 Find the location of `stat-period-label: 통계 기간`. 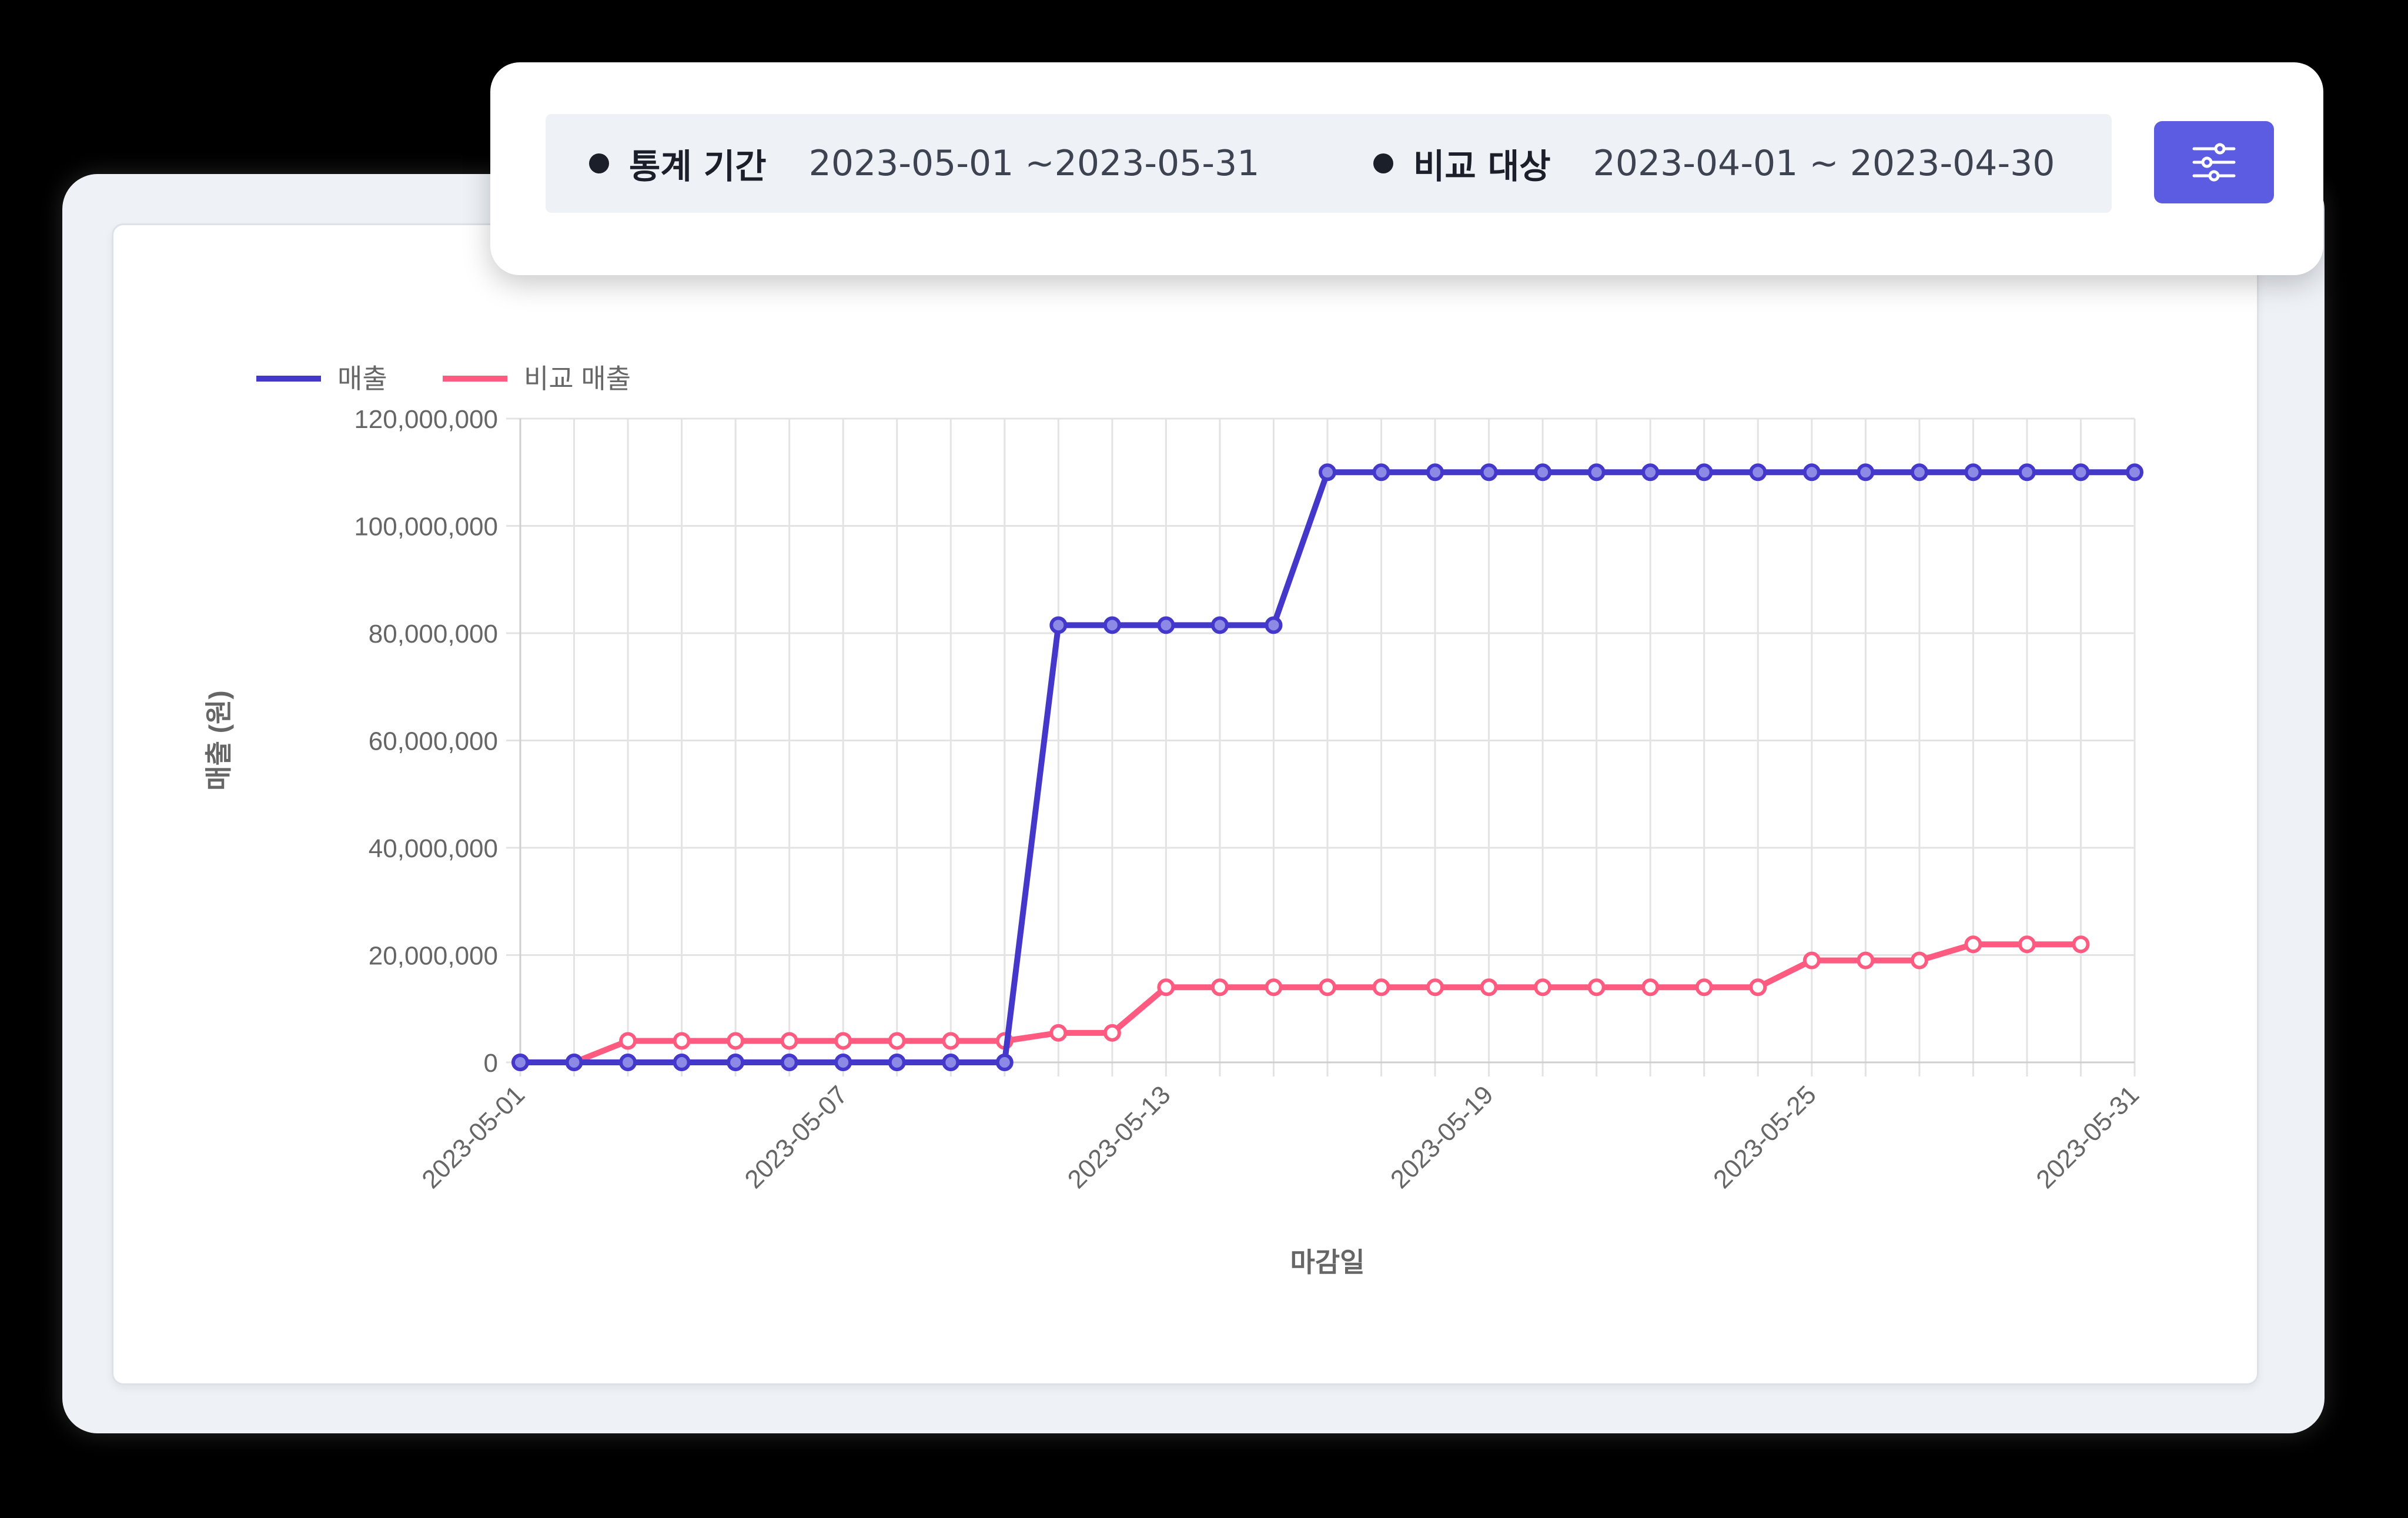

stat-period-label: 통계 기간 is located at coordinates (698, 166).